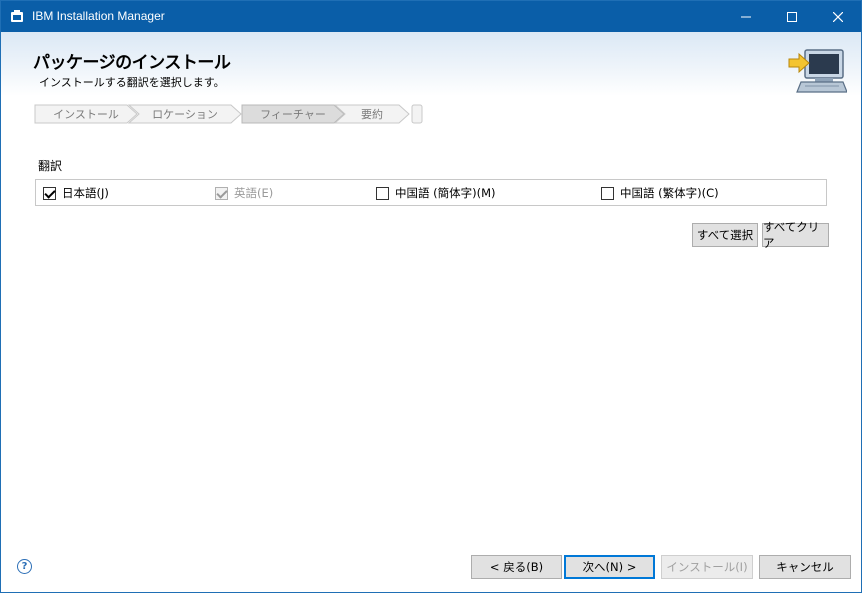 The width and height of the screenshot is (862, 593). I want to click on minimize-button, so click(746, 16).